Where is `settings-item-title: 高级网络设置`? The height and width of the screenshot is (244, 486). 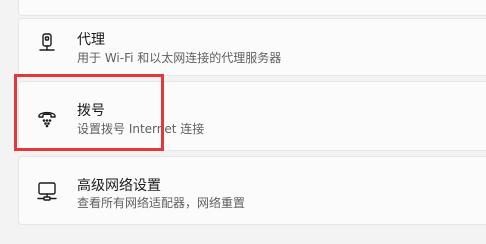 settings-item-title: 高级网络设置 is located at coordinates (119, 186).